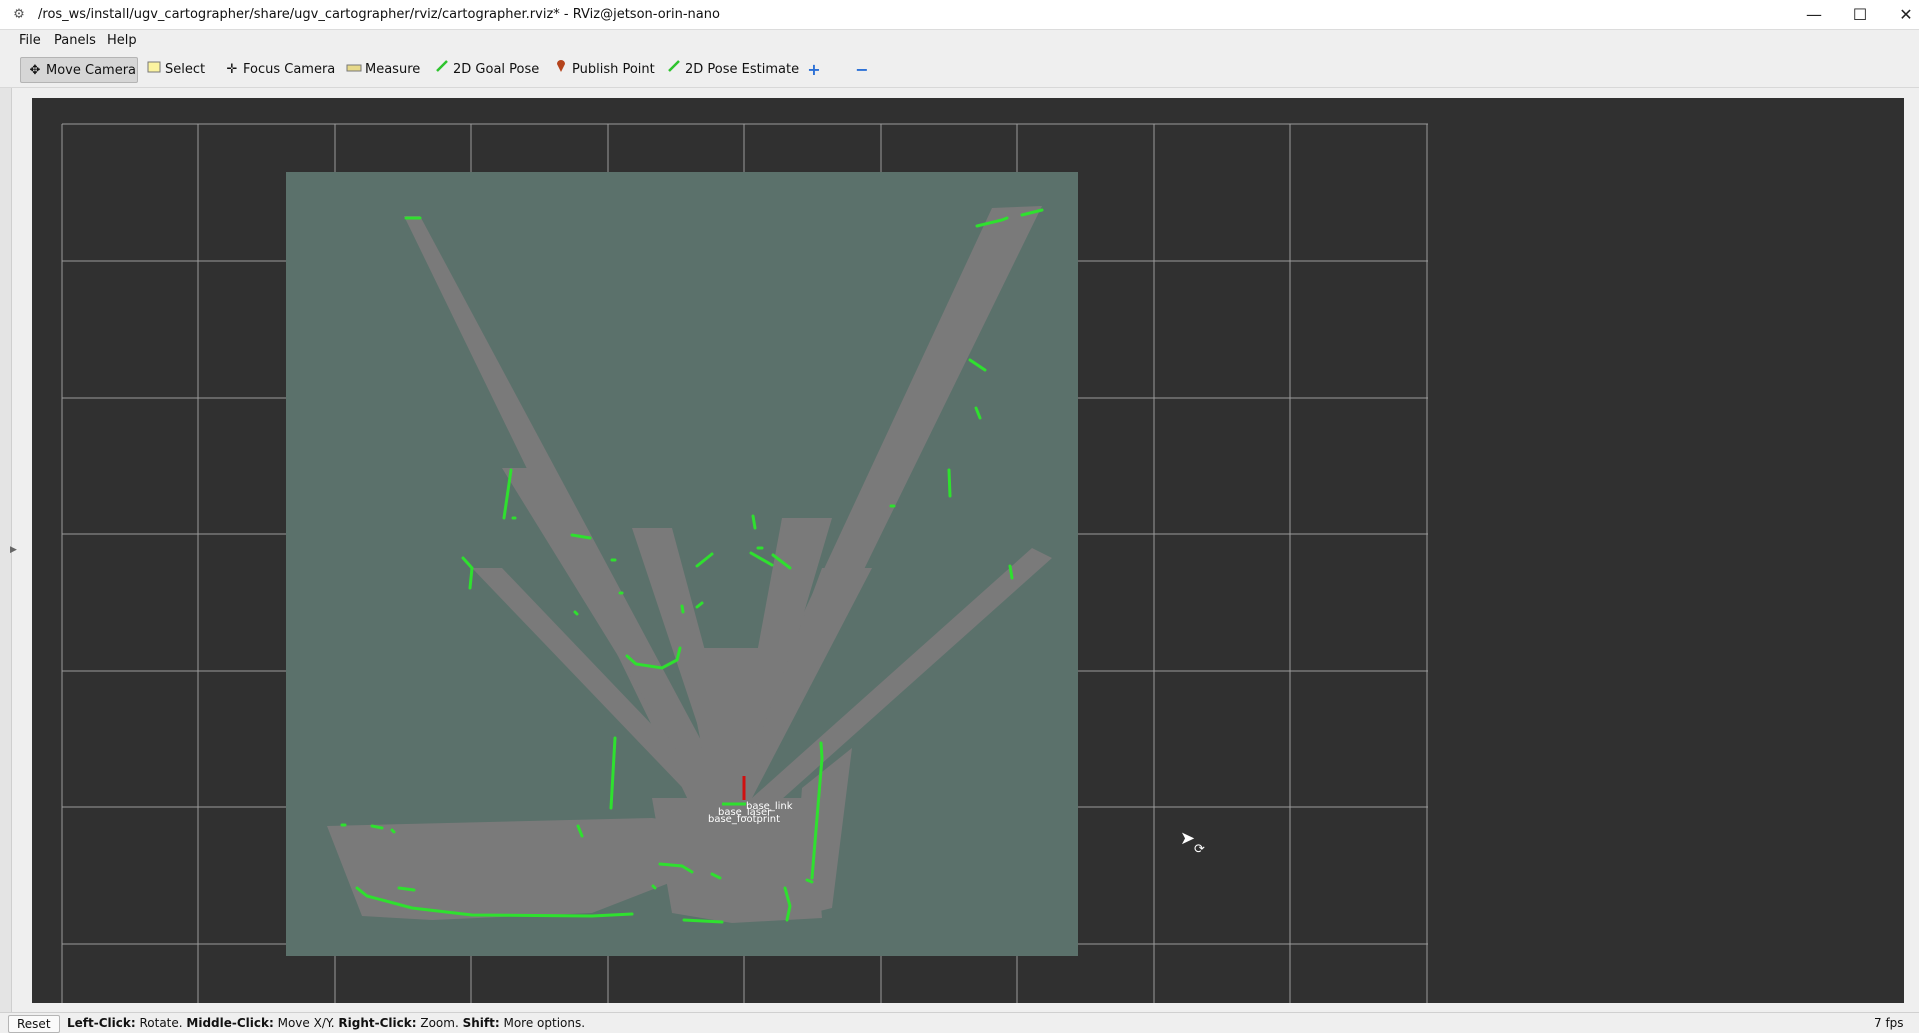  What do you see at coordinates (1188, 838) in the screenshot?
I see `mouse-pointer-icon: ➤` at bounding box center [1188, 838].